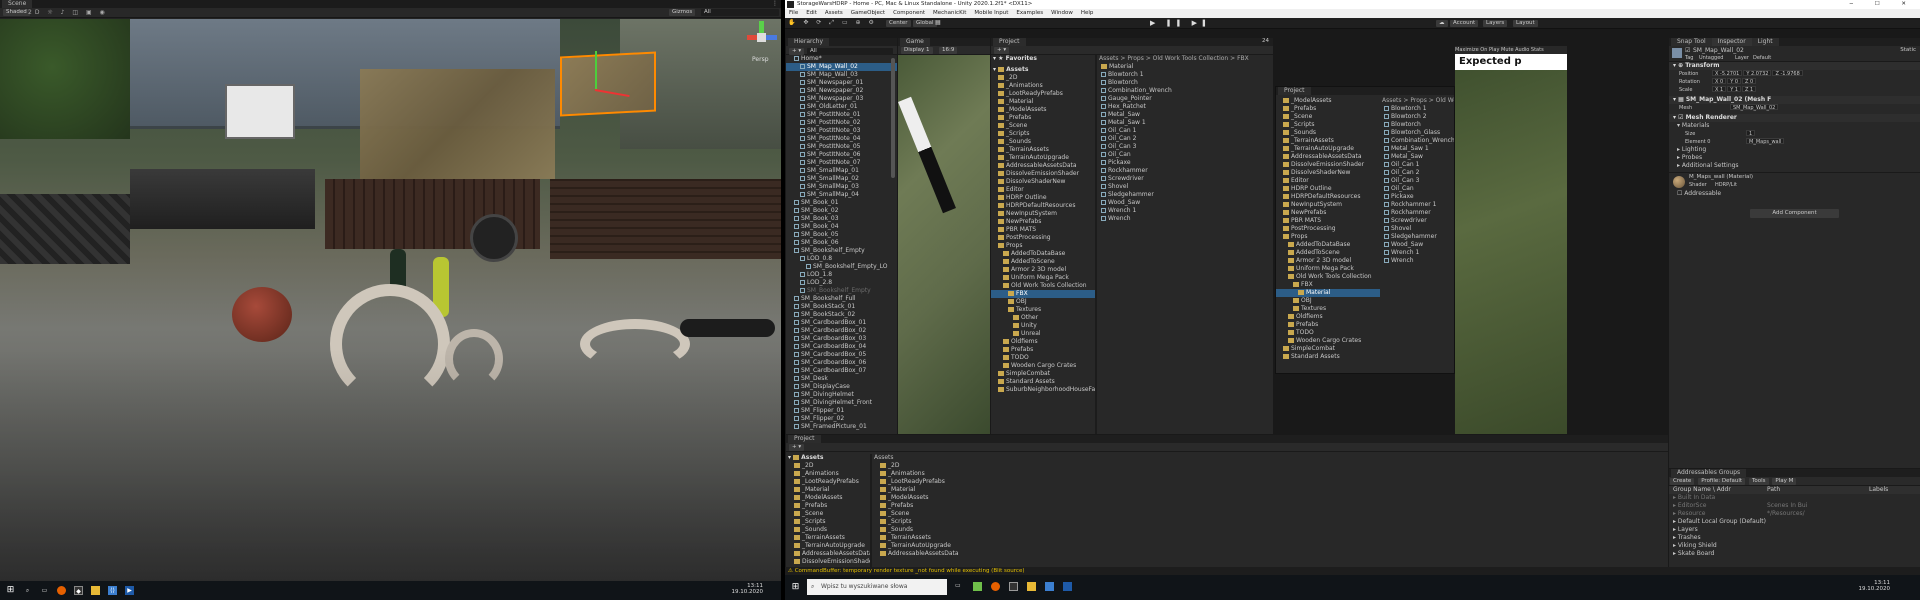  Describe the element at coordinates (898, 23) in the screenshot. I see `pivot-center-button: Center` at that location.